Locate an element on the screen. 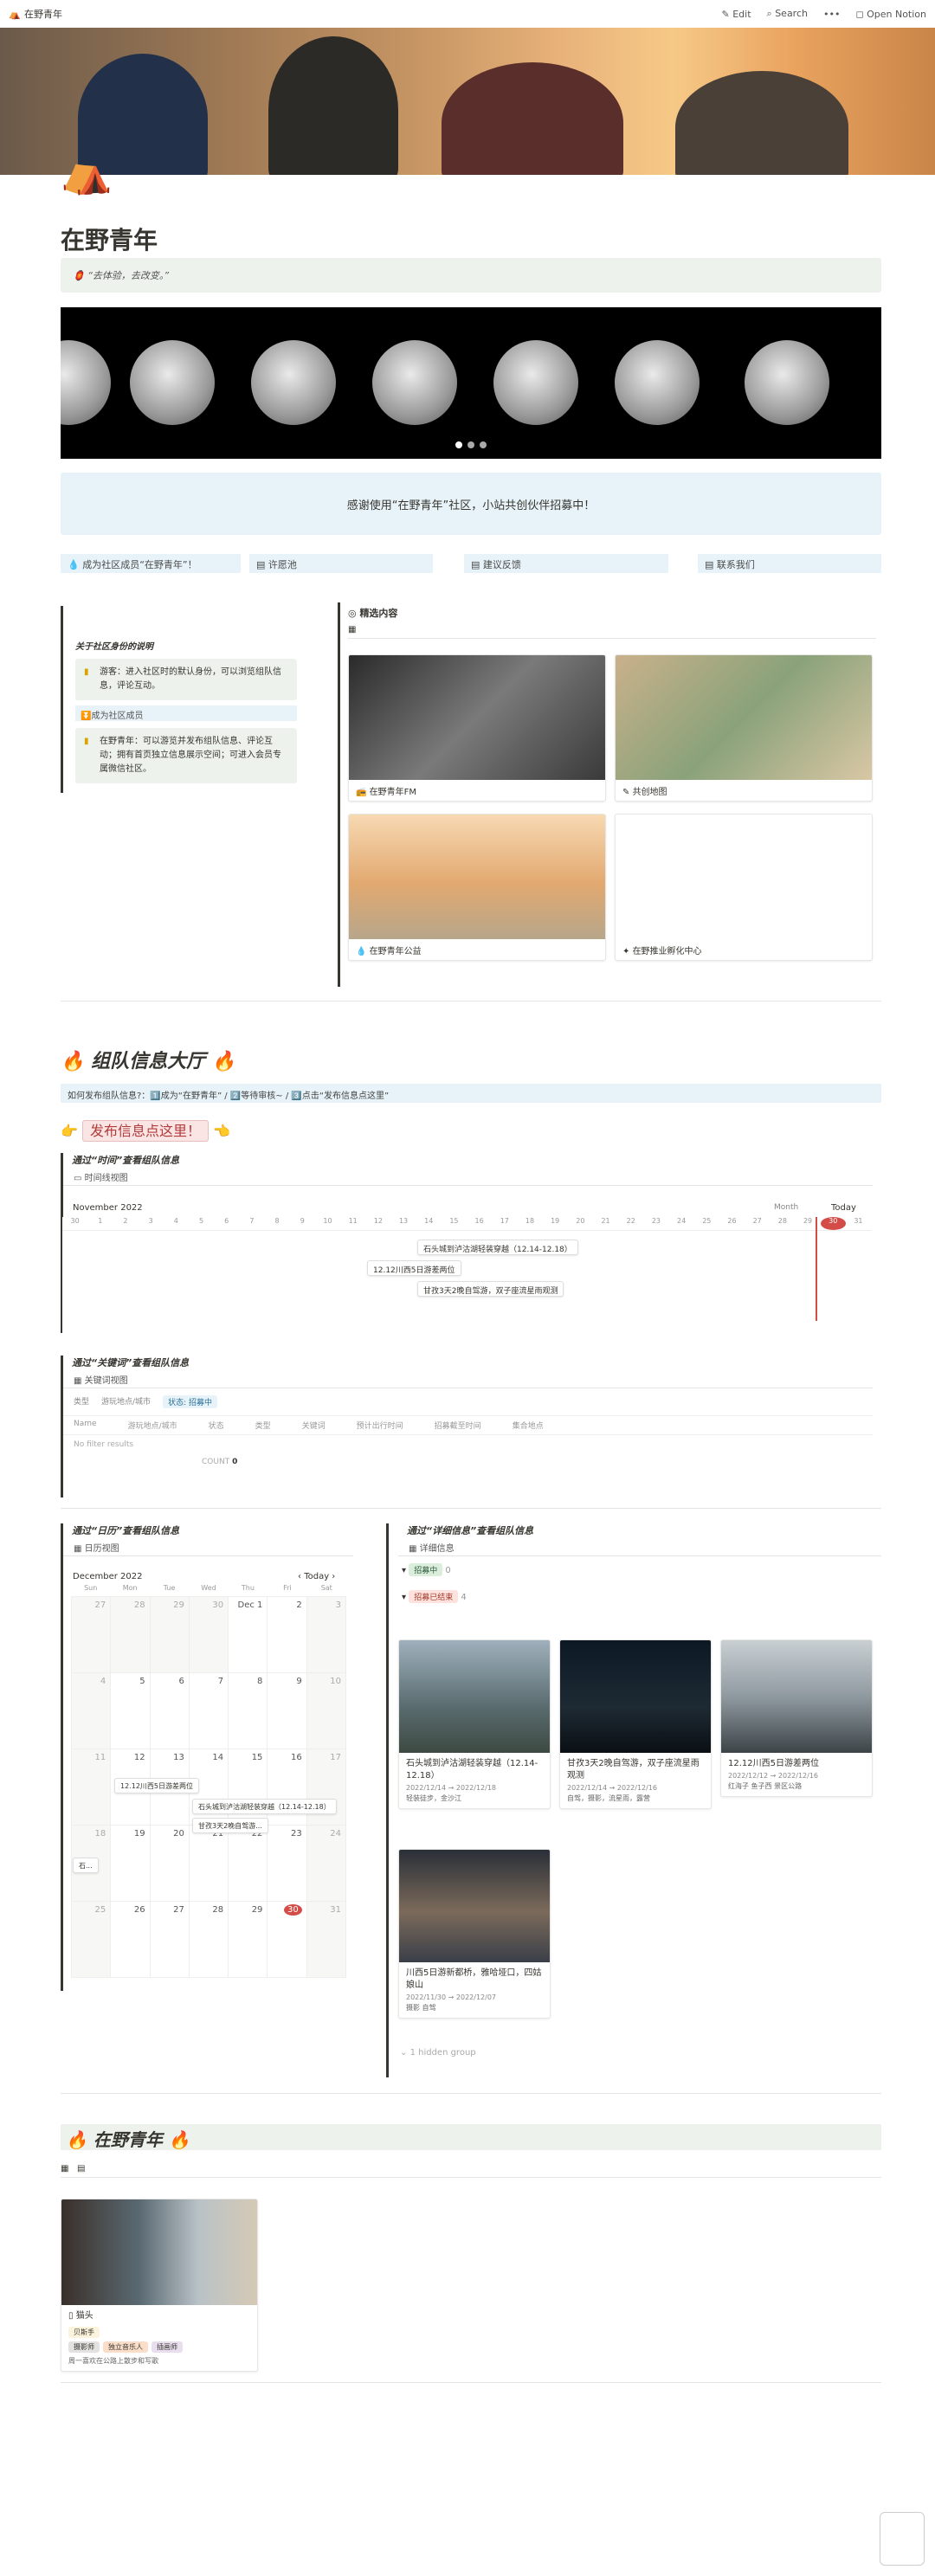  member-role: 贝斯手 is located at coordinates (84, 2332).